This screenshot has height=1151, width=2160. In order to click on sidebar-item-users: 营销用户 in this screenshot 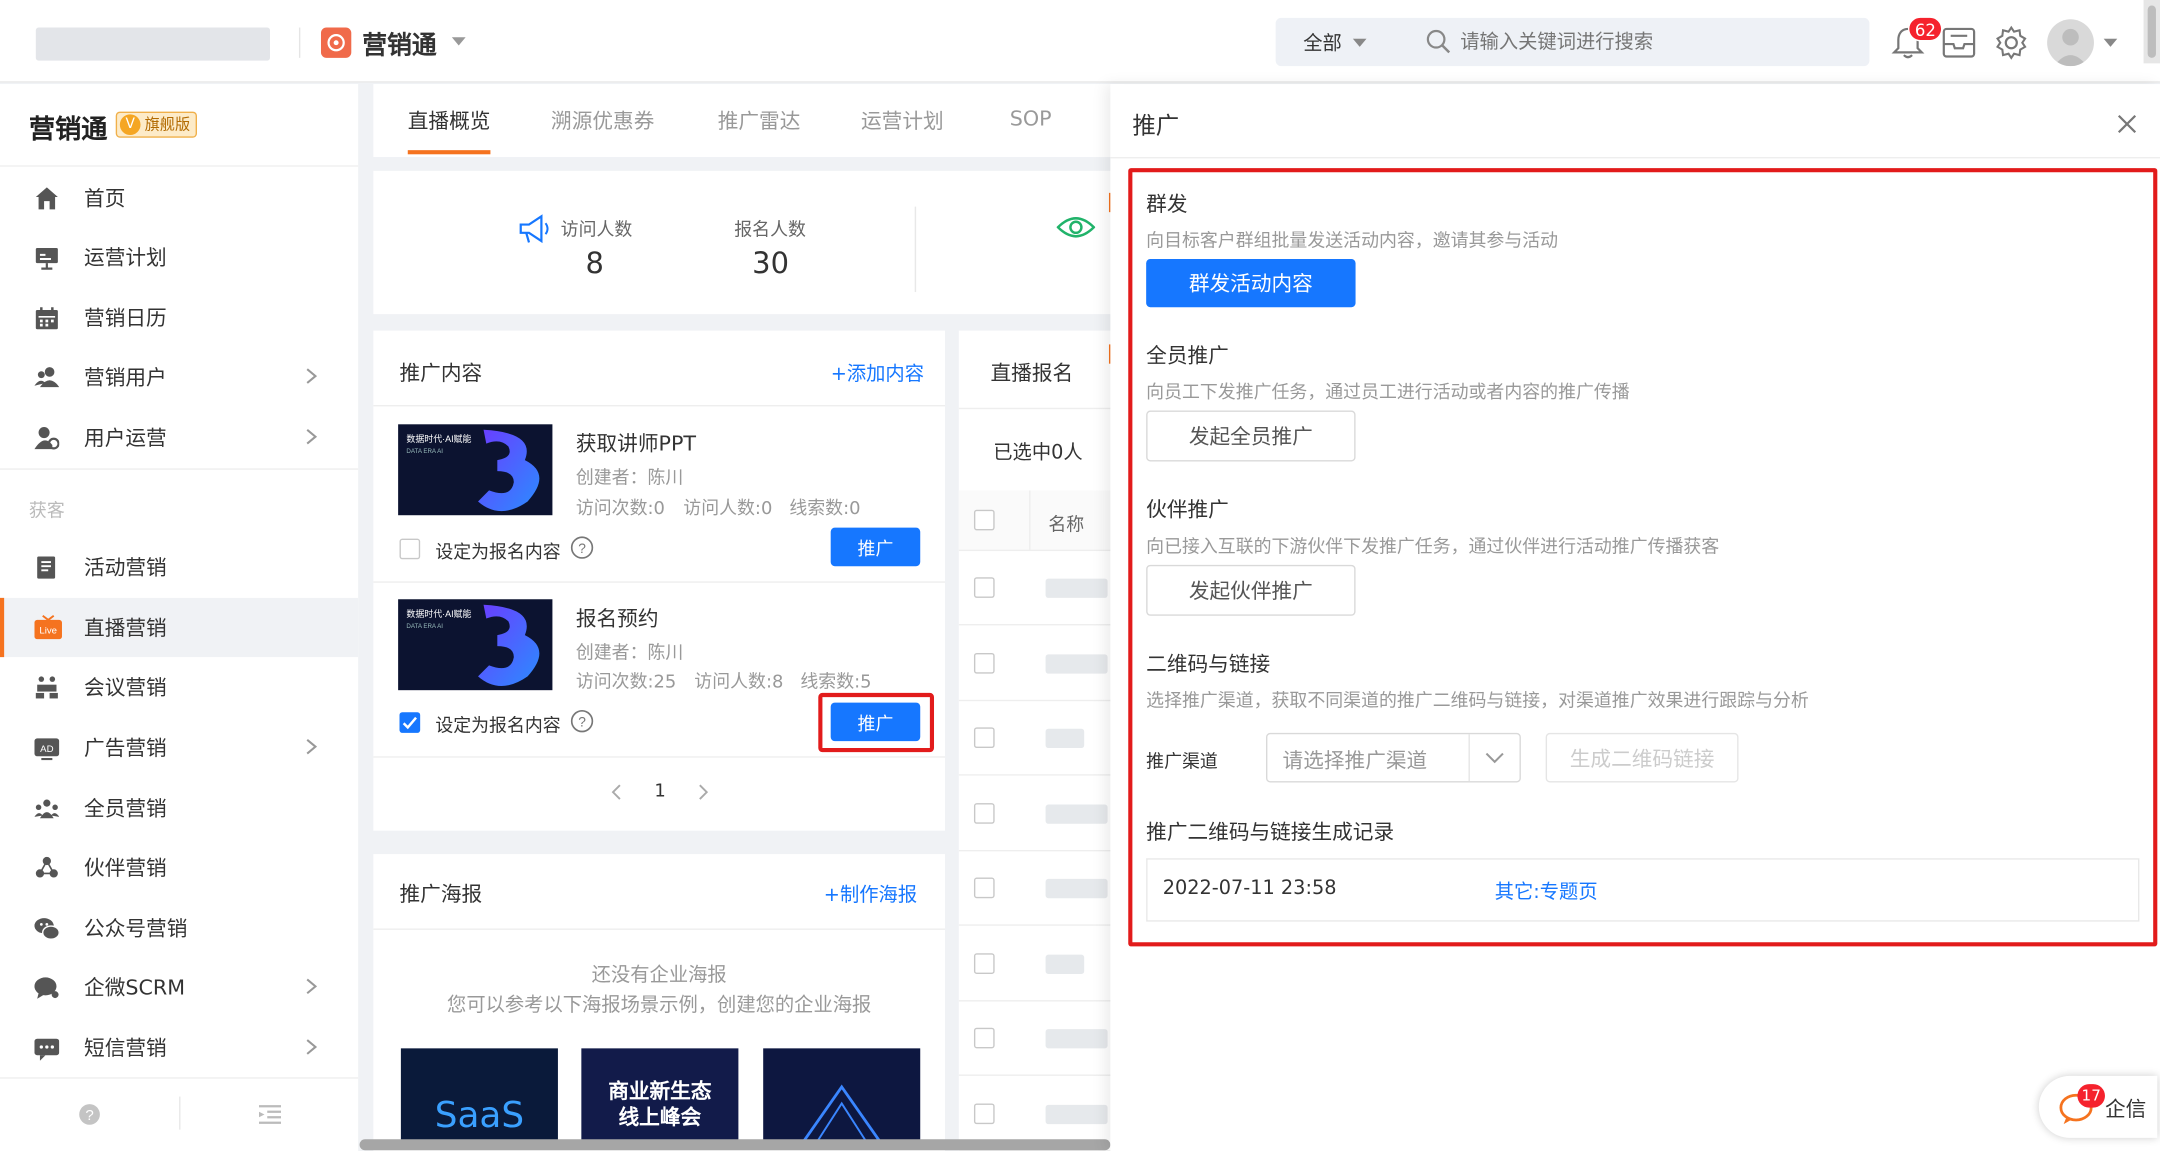, I will do `click(179, 376)`.